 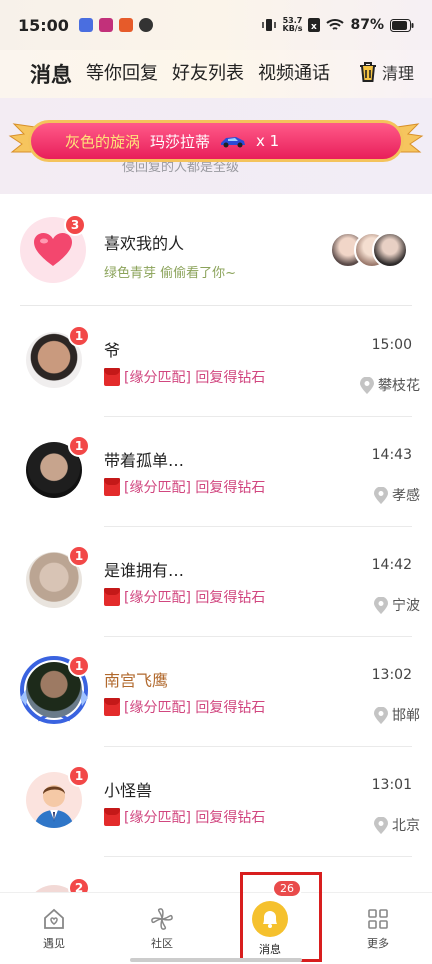 I want to click on nav-label: 社区, so click(x=162, y=943).